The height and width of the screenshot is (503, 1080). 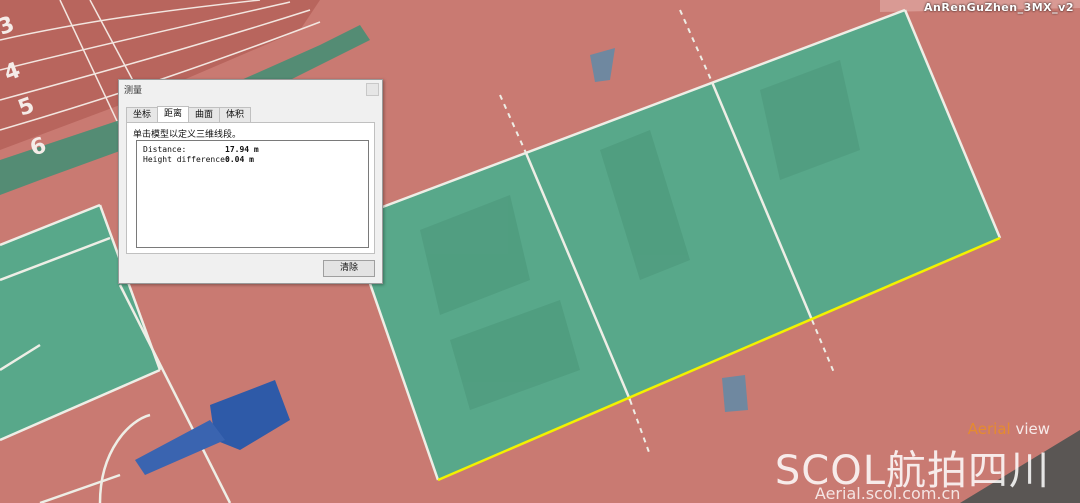 I want to click on watermark: Aerial view SCOL航拍四川 Aerial.scol.com.cn, so click(x=912, y=461).